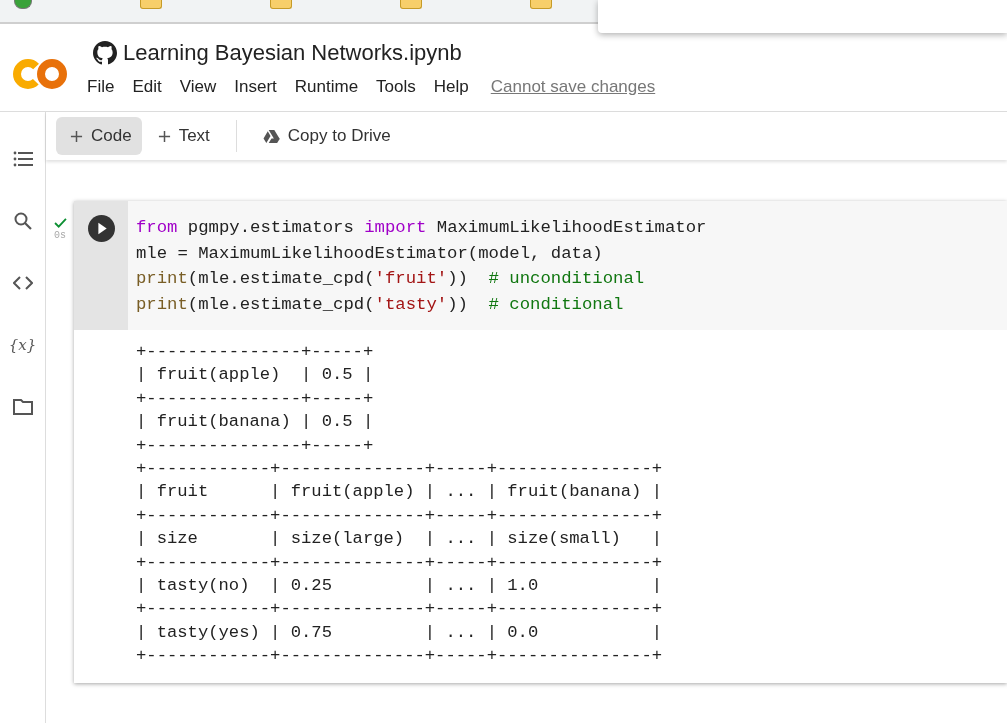  Describe the element at coordinates (380, 305) in the screenshot. I see `code-line: print(mle.estimate_cpd('tasty')) # conditional` at that location.